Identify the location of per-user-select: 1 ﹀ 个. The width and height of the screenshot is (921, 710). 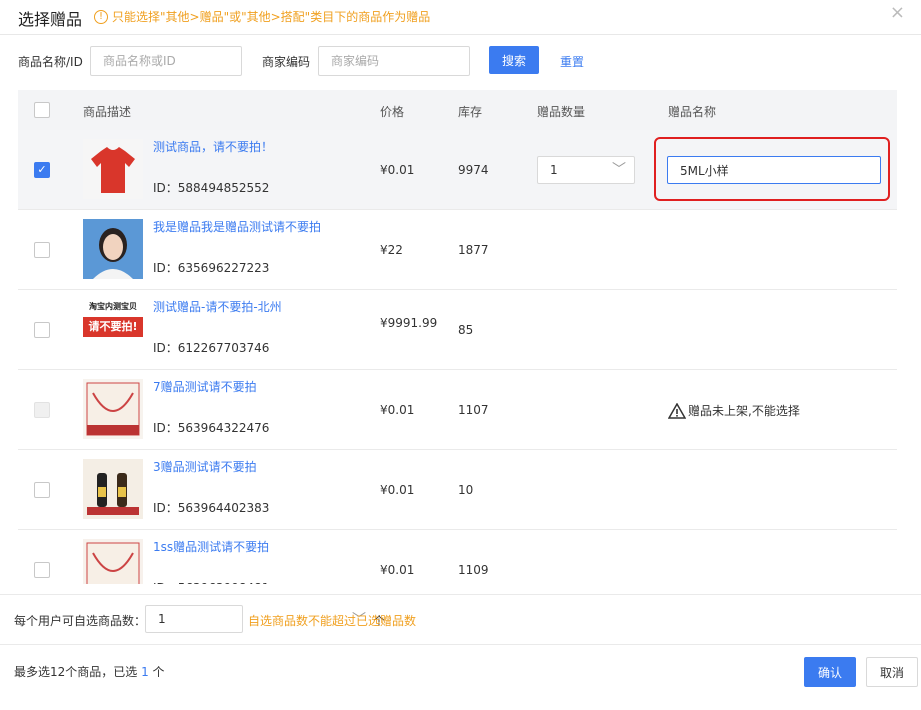
(265, 619).